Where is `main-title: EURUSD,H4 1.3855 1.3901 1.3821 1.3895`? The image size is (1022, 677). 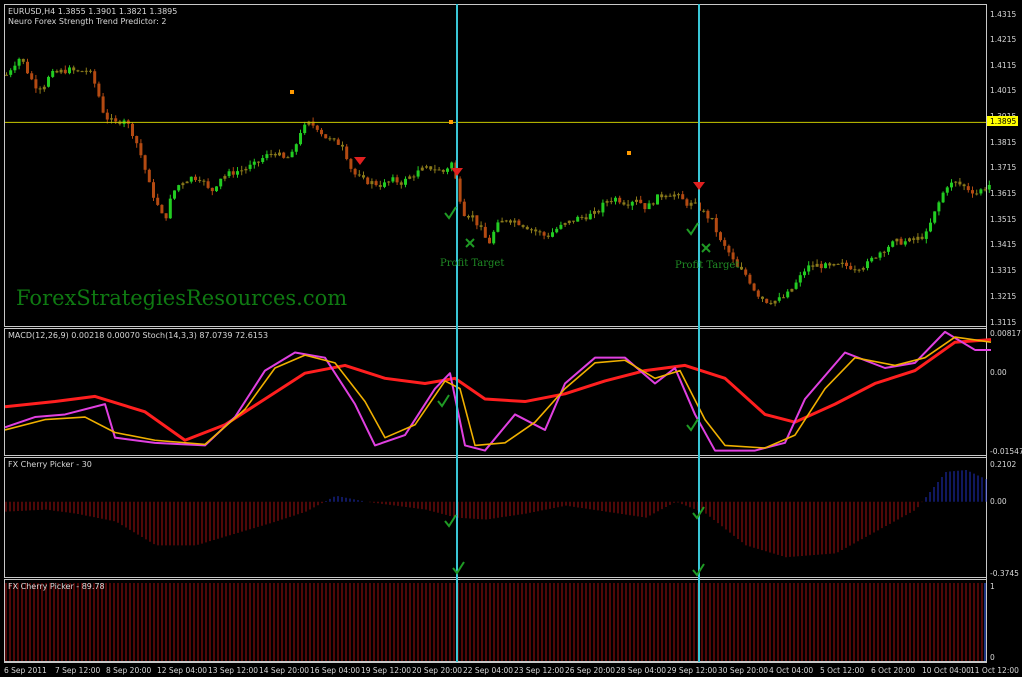
main-title: EURUSD,H4 1.3855 1.3901 1.3821 1.3895 is located at coordinates (92, 11).